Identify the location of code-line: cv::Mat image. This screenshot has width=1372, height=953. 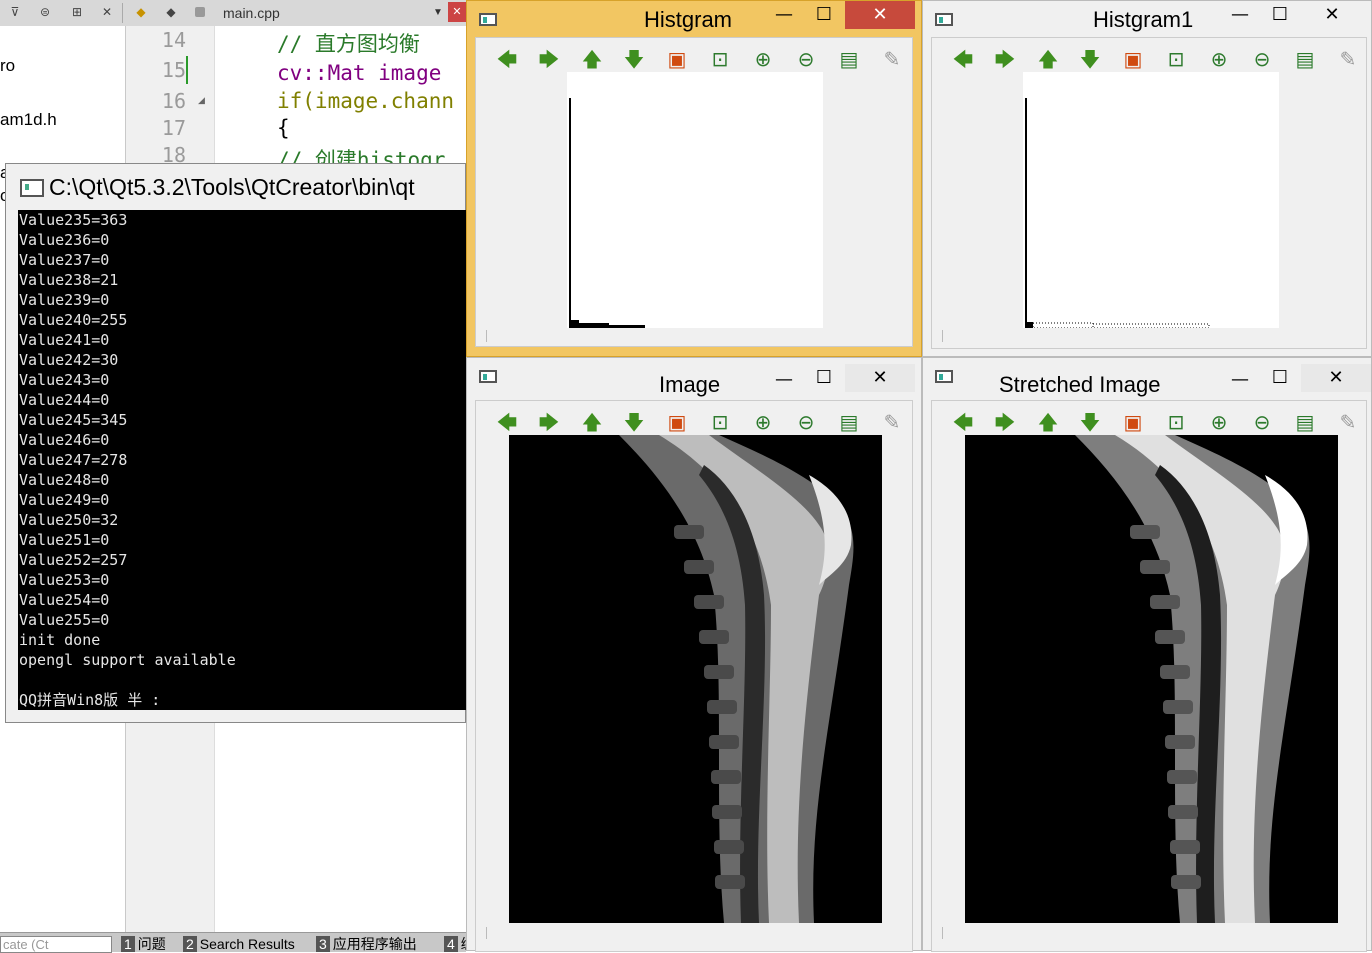
(359, 73).